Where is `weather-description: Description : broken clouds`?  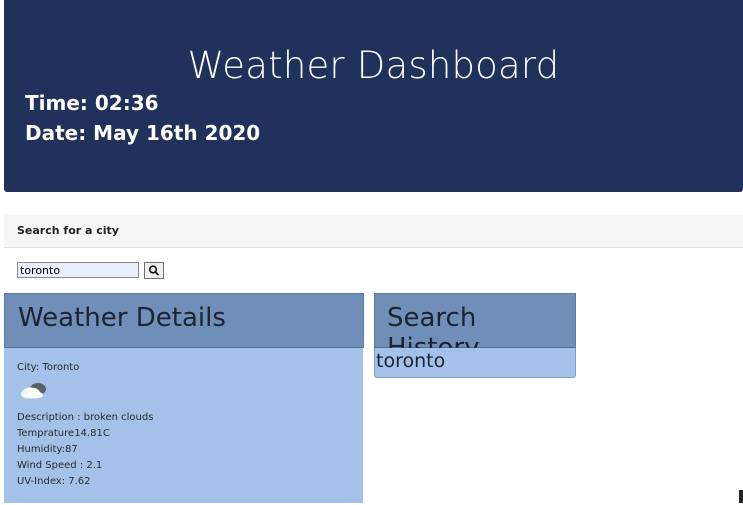 weather-description: Description : broken clouds is located at coordinates (85, 417).